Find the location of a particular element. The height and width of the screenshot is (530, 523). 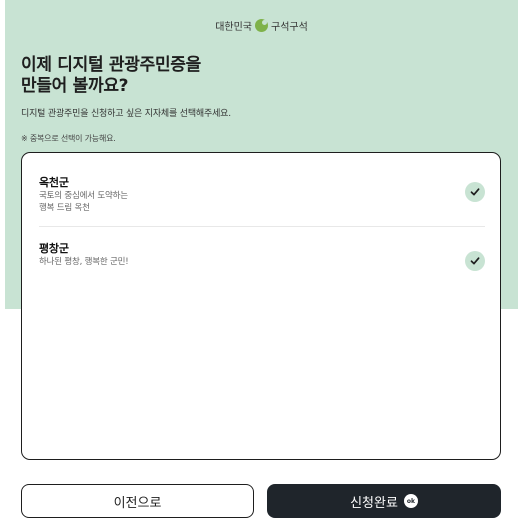

submit-button-label: 신청완료 is located at coordinates (374, 503).